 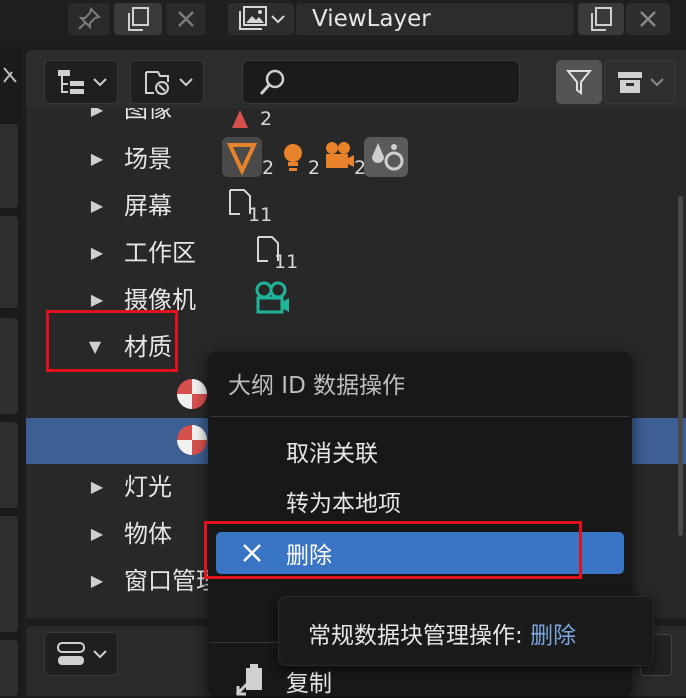 I want to click on filter-button, so click(x=579, y=82).